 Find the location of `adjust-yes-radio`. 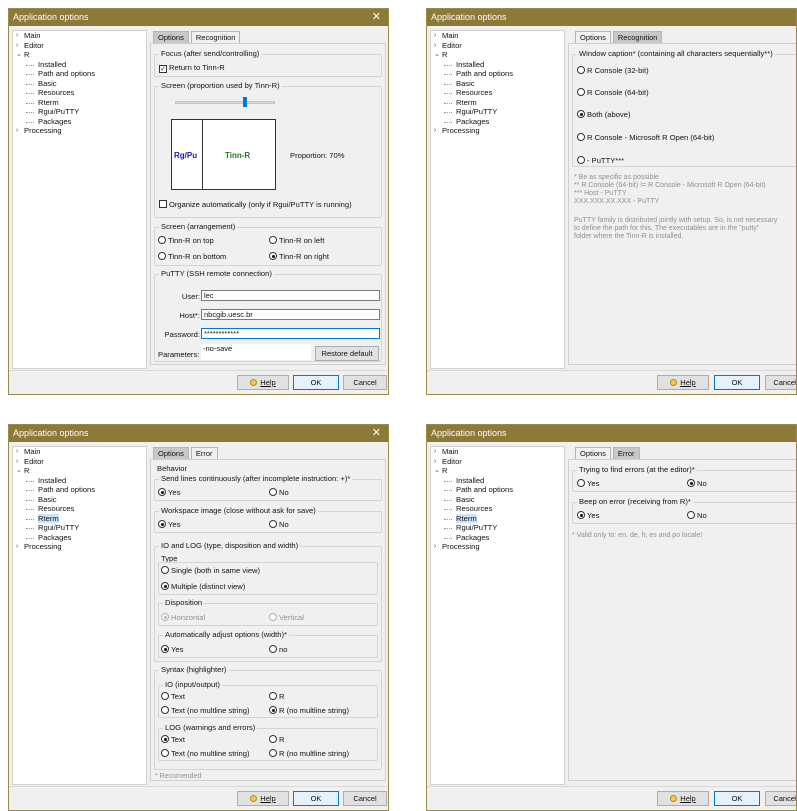

adjust-yes-radio is located at coordinates (165, 649).